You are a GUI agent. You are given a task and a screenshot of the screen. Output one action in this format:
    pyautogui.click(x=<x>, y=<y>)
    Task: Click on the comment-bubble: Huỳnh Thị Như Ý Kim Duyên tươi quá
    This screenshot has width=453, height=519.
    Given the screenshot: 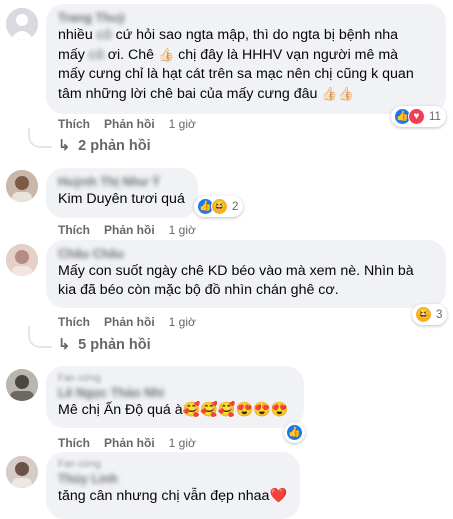 What is the action you would take?
    pyautogui.click(x=122, y=193)
    